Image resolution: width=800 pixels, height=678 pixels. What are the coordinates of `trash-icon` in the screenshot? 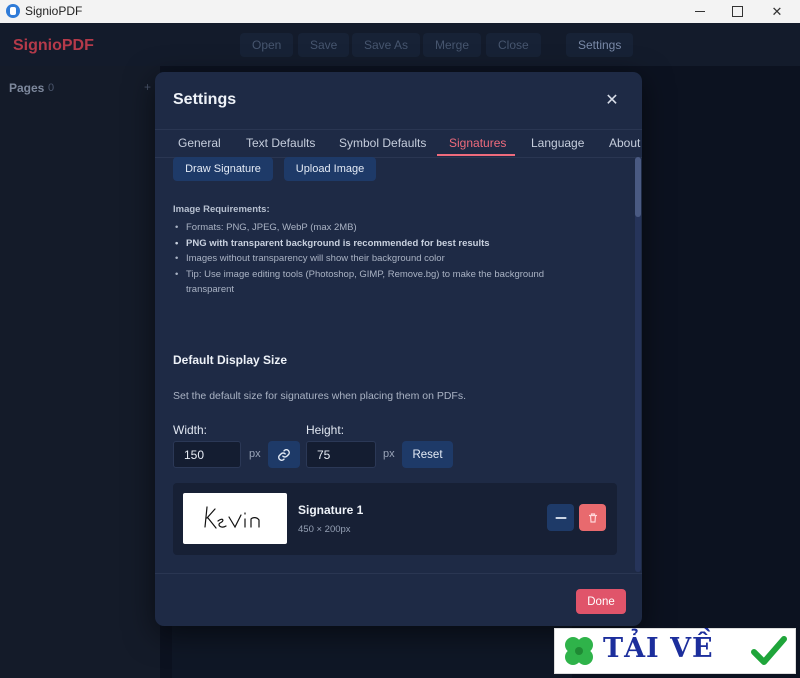 It's located at (592, 517).